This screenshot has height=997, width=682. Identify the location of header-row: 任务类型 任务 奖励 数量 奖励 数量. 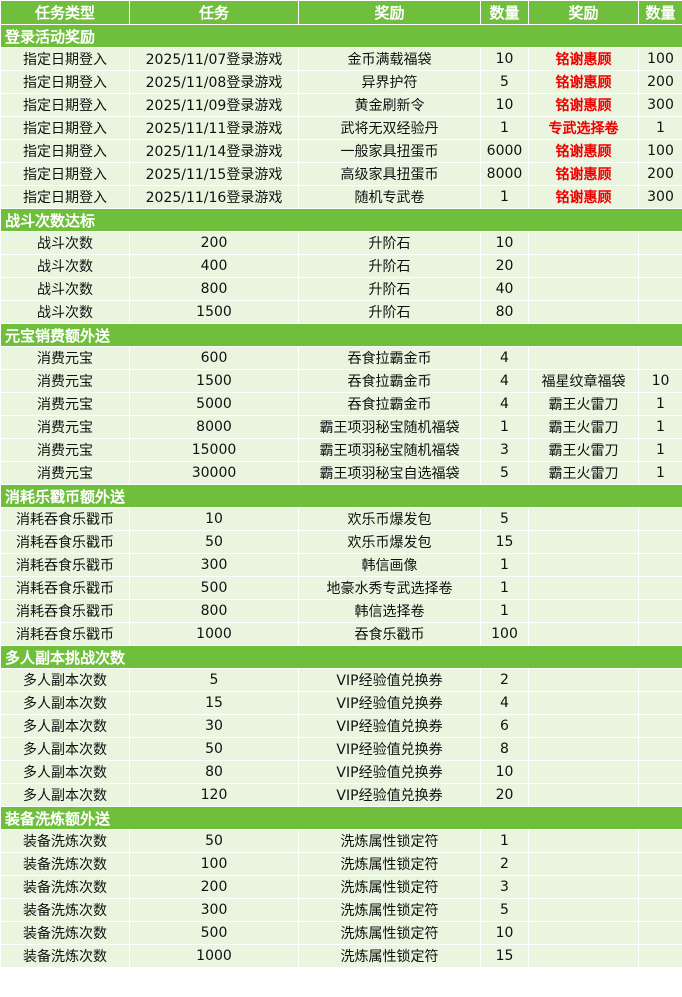
(341, 12).